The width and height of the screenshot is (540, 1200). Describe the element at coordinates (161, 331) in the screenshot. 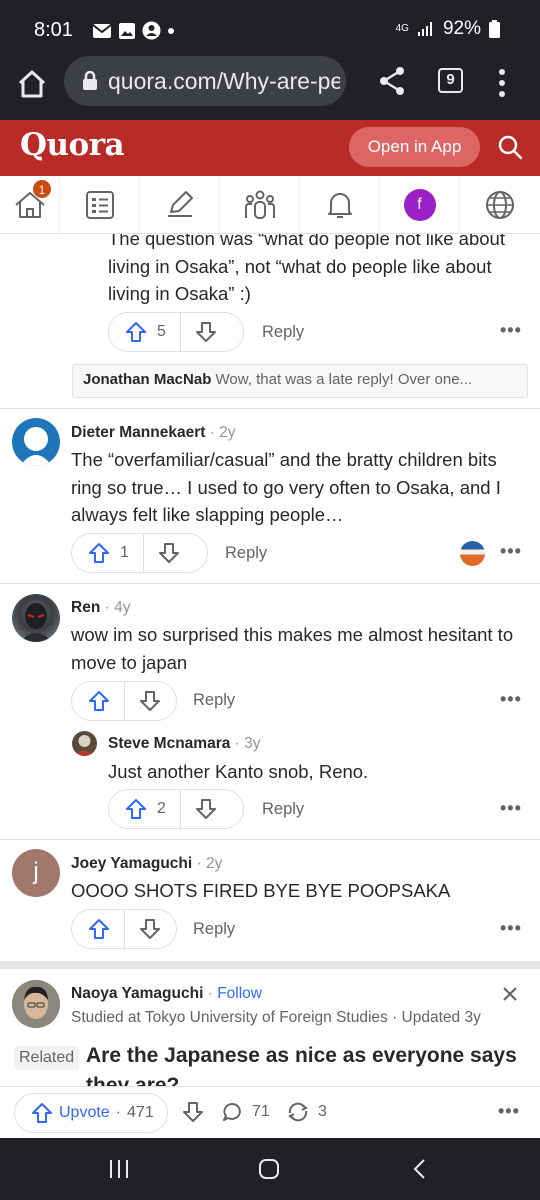

I see `upvote-count: 5` at that location.